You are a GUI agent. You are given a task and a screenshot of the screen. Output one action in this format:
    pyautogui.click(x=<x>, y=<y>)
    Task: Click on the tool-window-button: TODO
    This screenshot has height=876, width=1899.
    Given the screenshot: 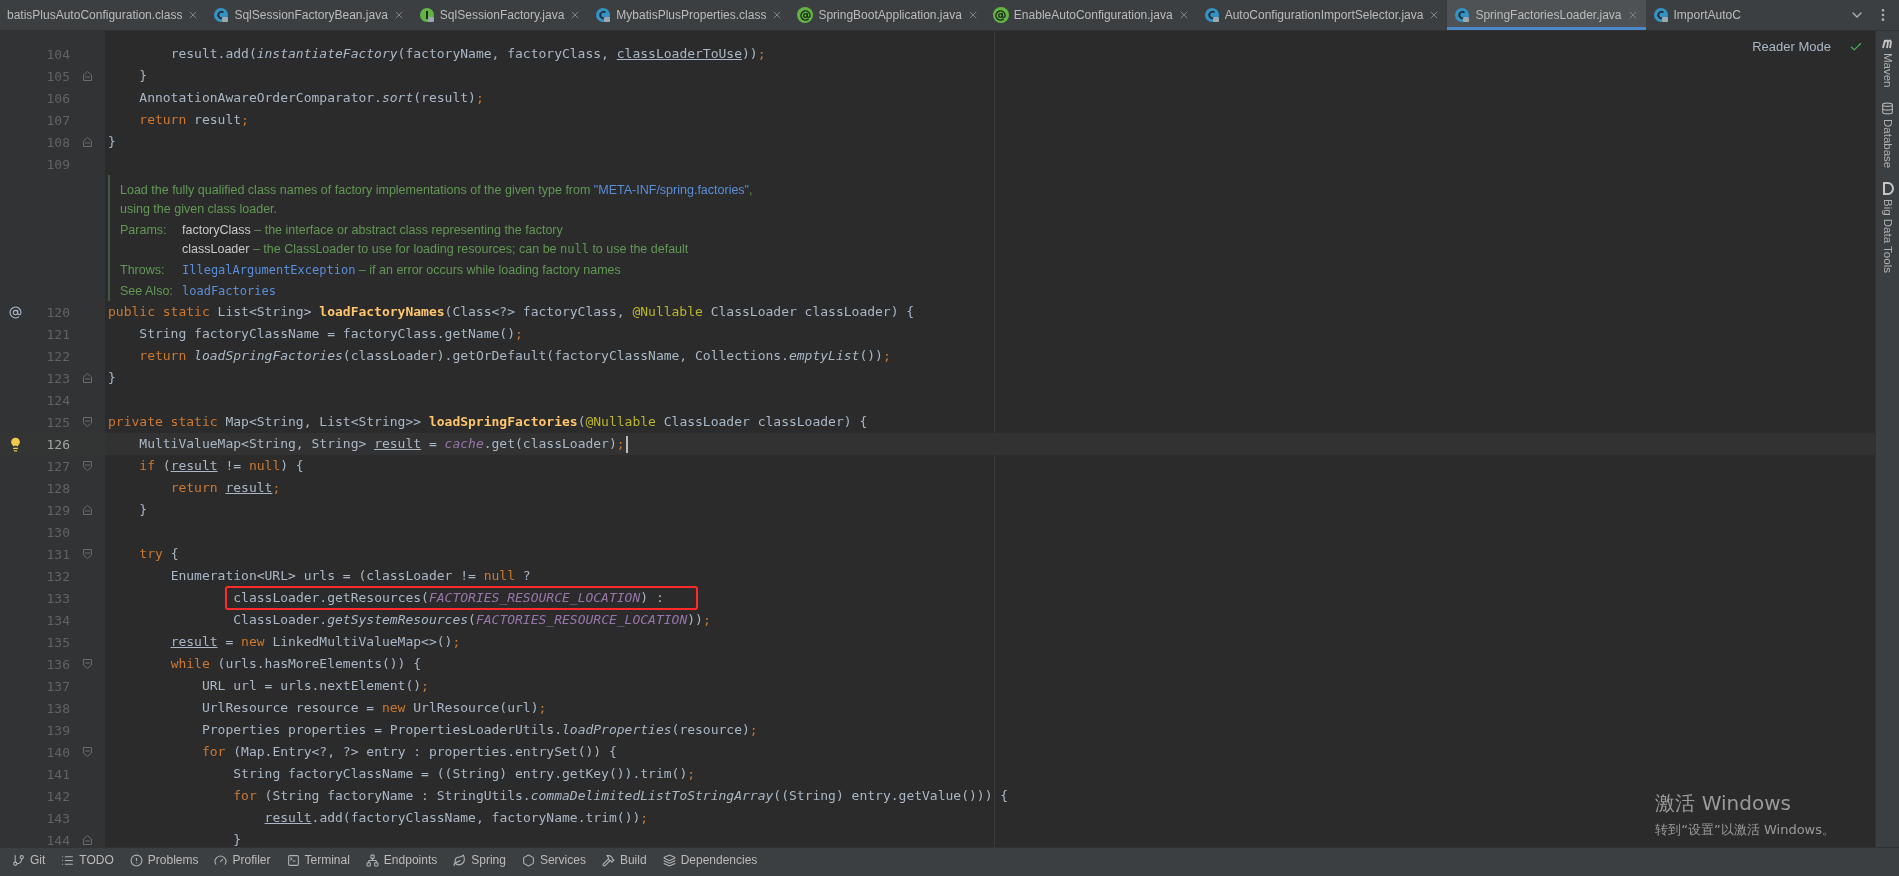 What is the action you would take?
    pyautogui.click(x=87, y=860)
    